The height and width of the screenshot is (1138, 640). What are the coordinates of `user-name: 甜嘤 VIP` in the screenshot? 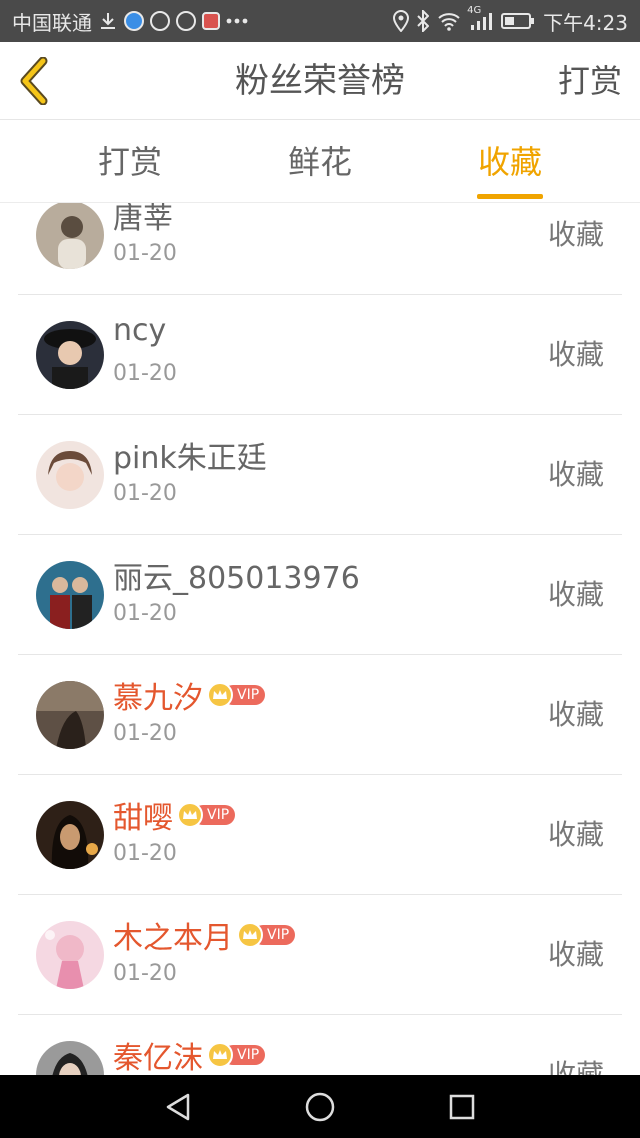 It's located at (174, 815).